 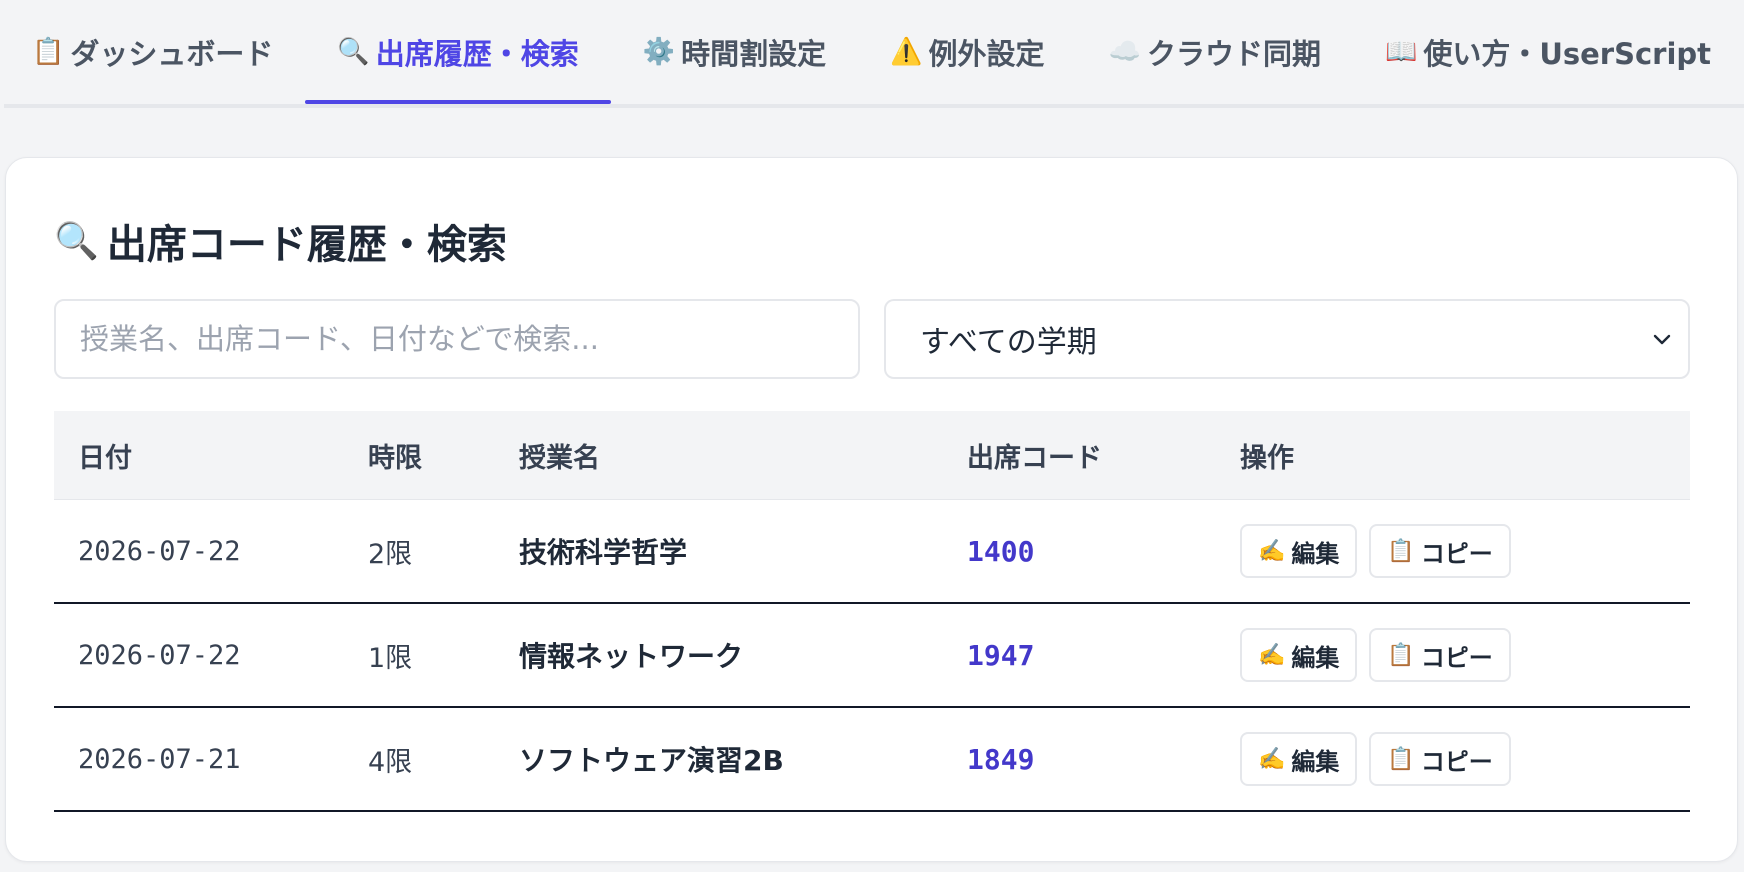 I want to click on tab-exception-settings: ⚠️ 例外設定, so click(x=967, y=52).